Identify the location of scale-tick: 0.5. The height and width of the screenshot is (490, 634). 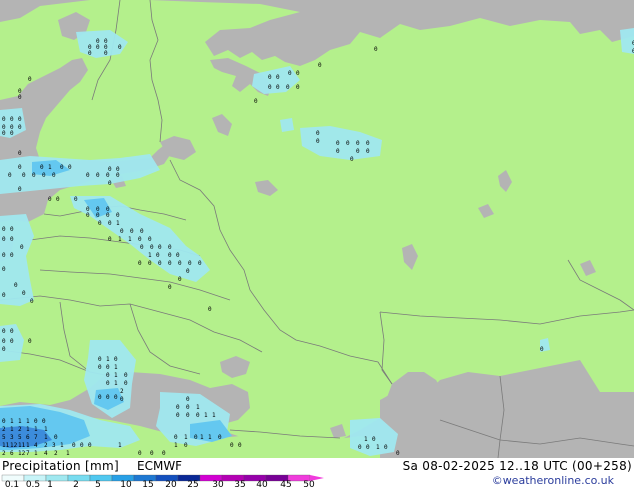
(33, 485).